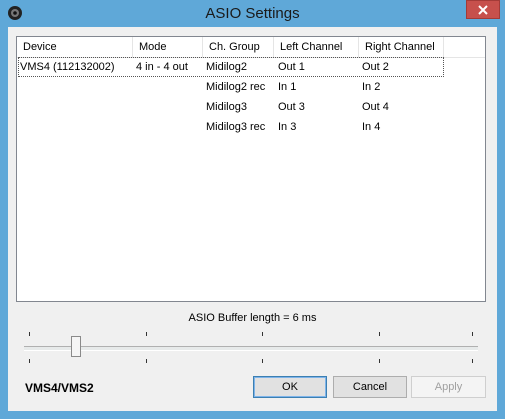 This screenshot has height=419, width=505. I want to click on list-row: Midilog2 rec In 1 In 2, so click(251, 87).